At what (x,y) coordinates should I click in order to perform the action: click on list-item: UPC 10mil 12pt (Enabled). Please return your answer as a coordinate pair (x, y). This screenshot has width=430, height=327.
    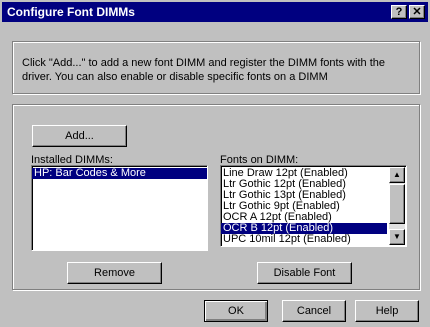
    Looking at the image, I should click on (304, 239).